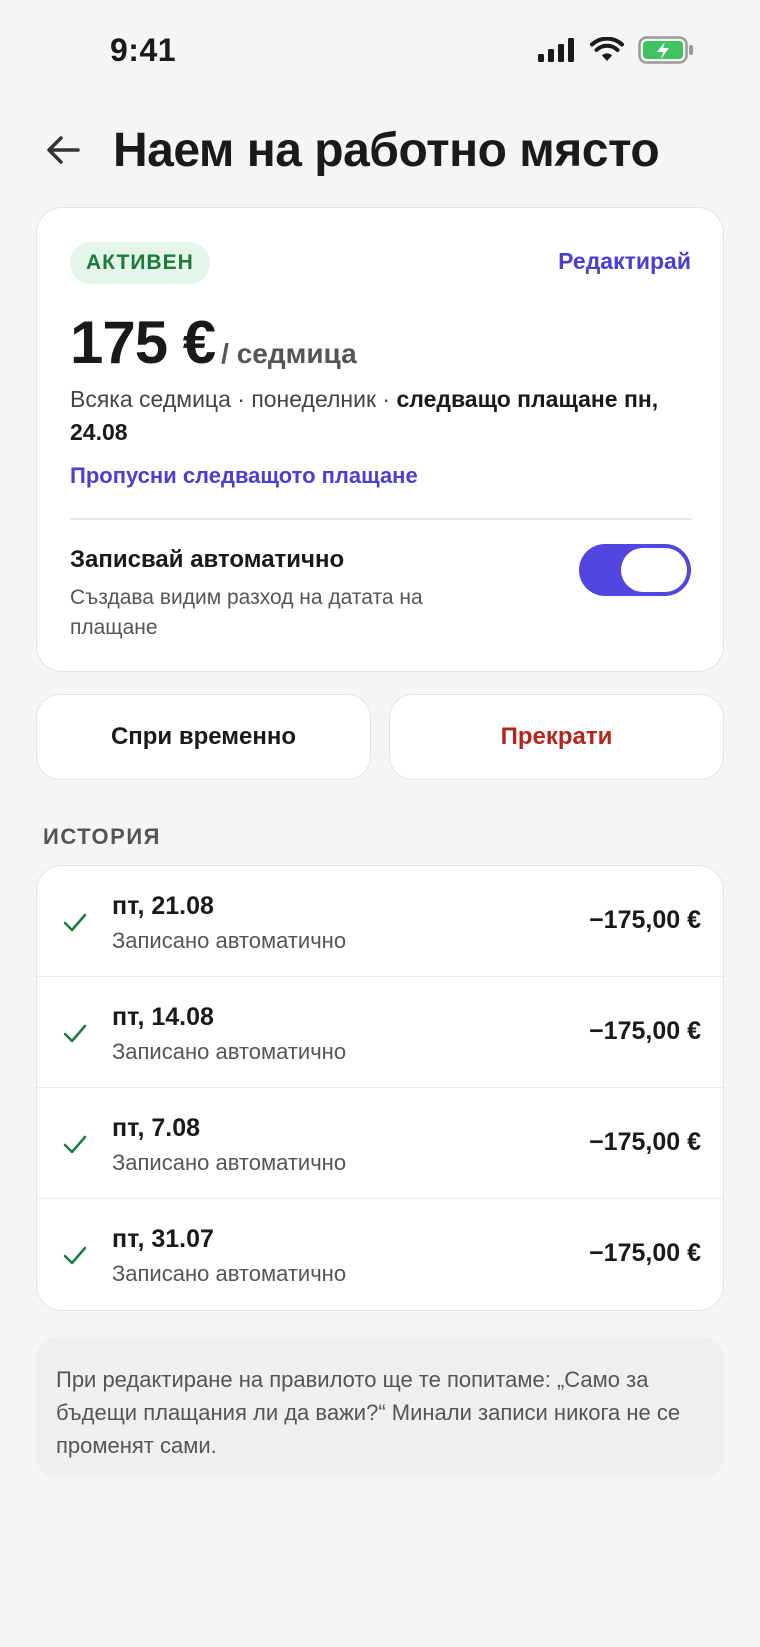 The image size is (760, 1647). I want to click on status-icons, so click(616, 50).